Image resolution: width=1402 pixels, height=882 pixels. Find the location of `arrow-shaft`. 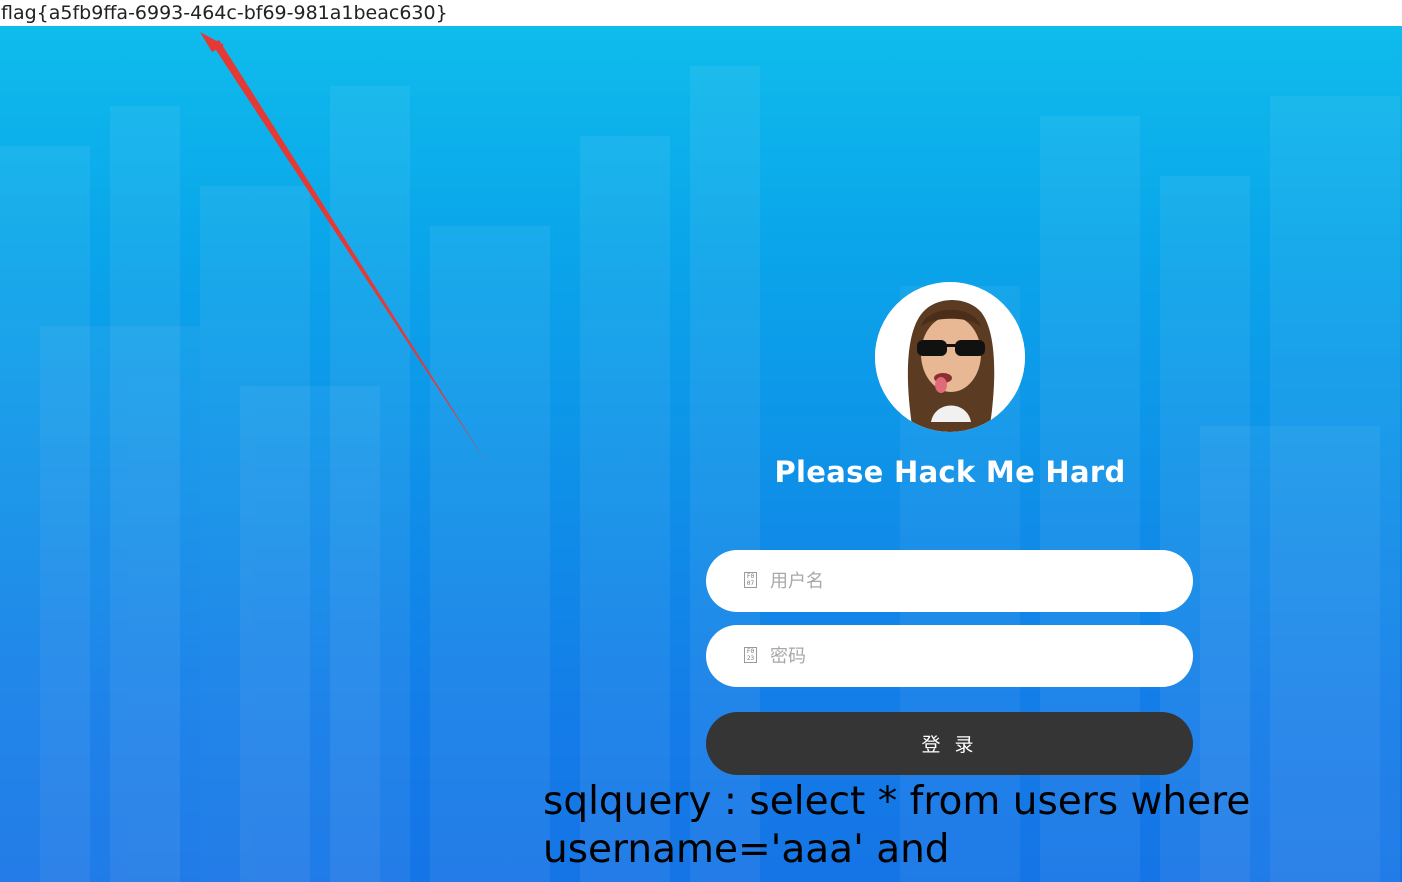

arrow-shaft is located at coordinates (350, 252).